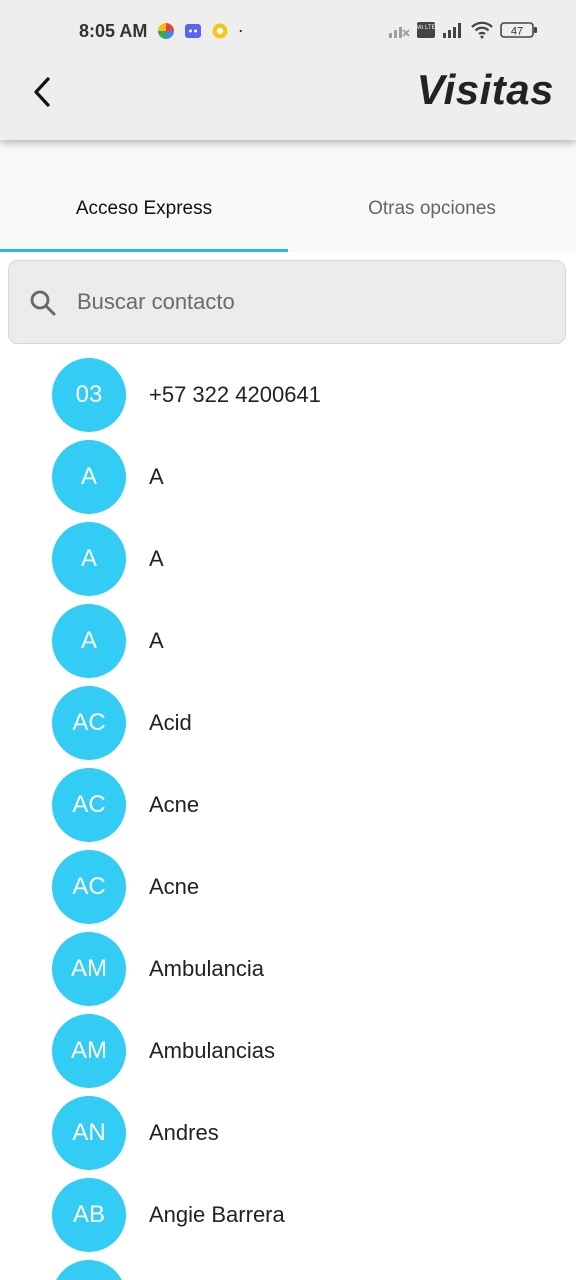  Describe the element at coordinates (307, 302) in the screenshot. I see `search-input` at that location.